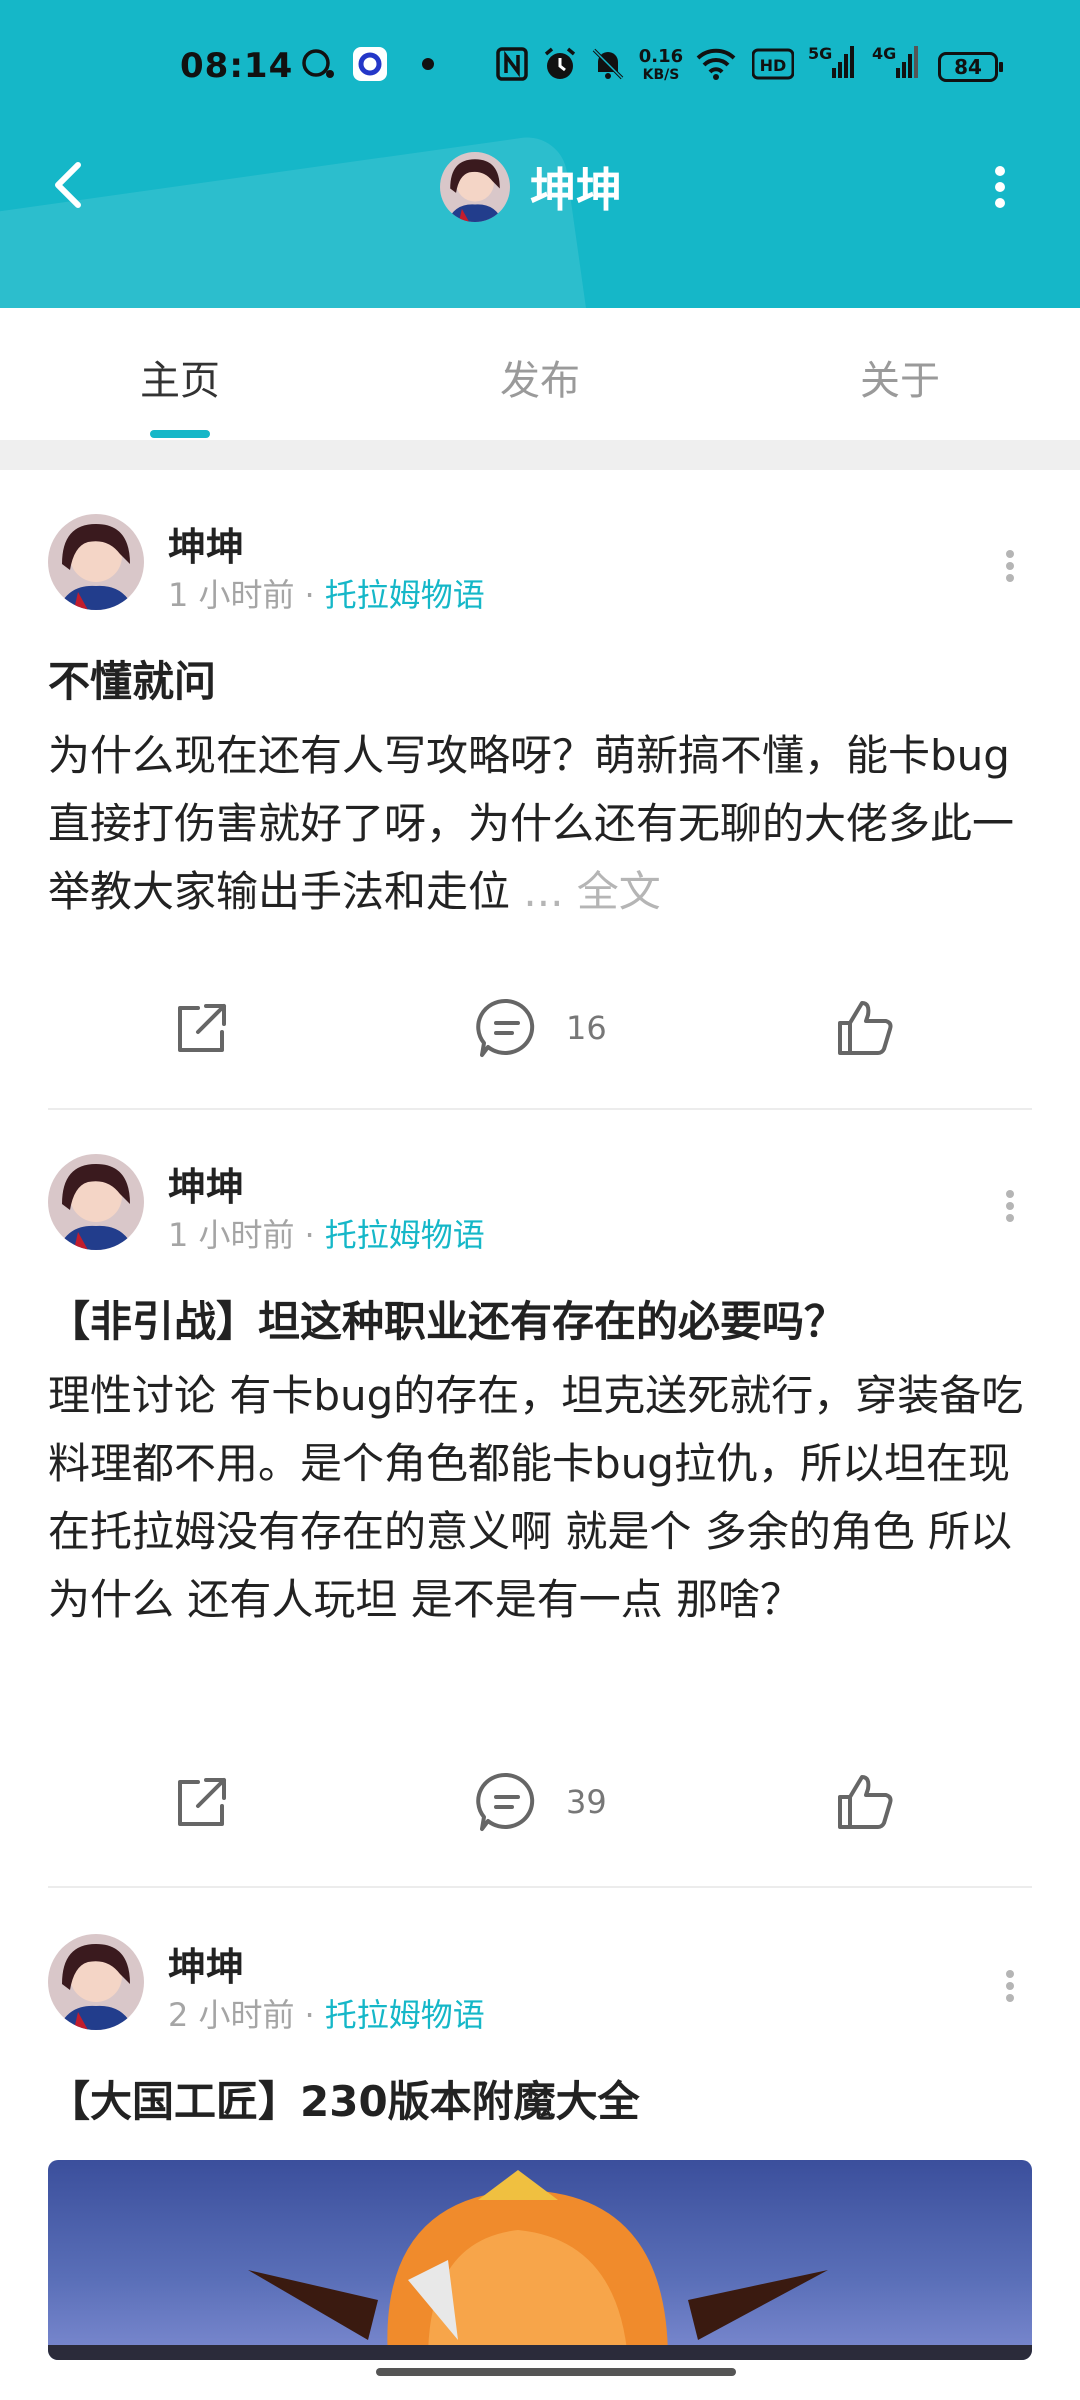  I want to click on top-navigation: 坤坤, so click(540, 185).